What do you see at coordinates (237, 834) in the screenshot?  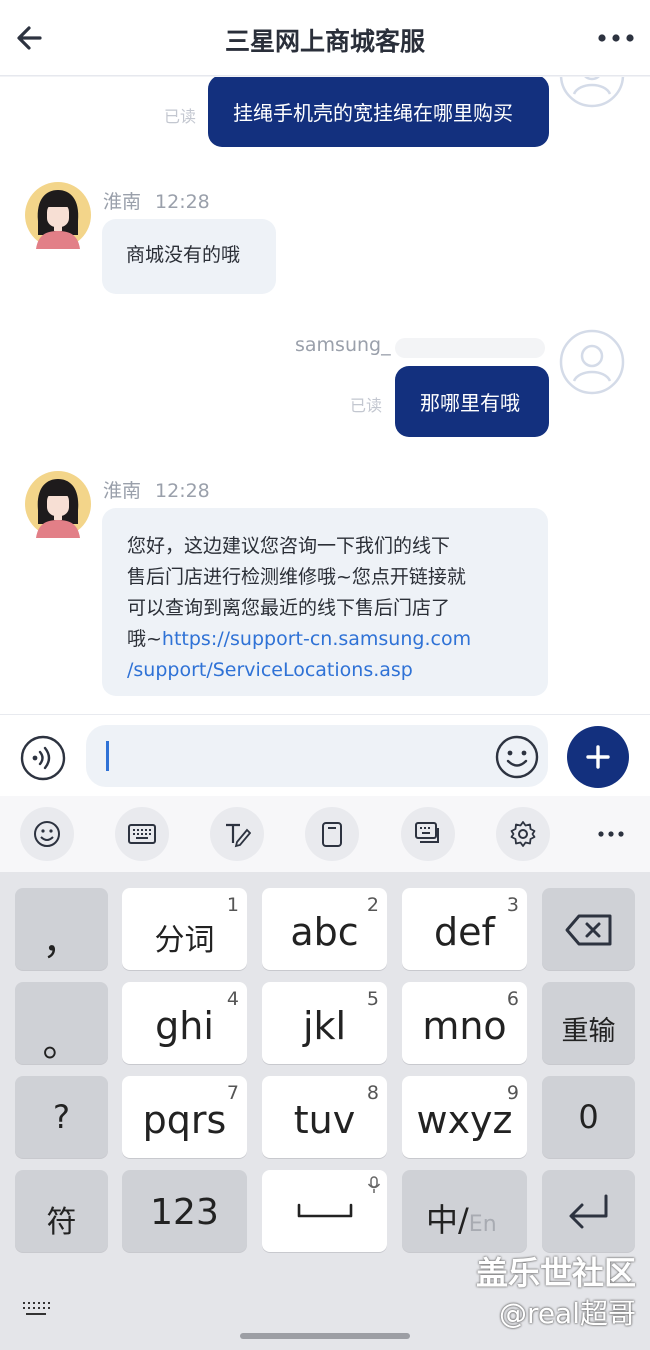 I see `handwriting-icon` at bounding box center [237, 834].